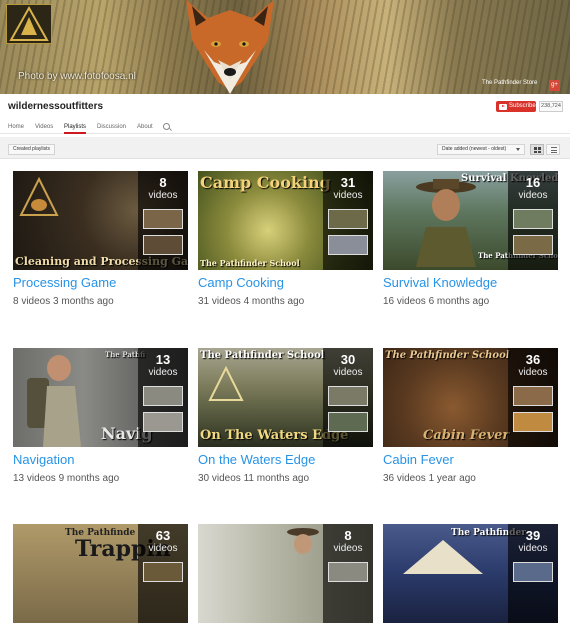  Describe the element at coordinates (241, 282) in the screenshot. I see `playlist-title: Camp Cooking` at that location.